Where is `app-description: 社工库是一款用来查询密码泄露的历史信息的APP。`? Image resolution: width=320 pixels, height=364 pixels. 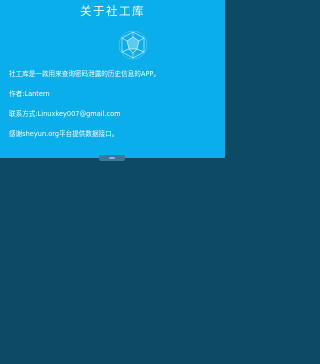
app-description: 社工库是一款用来查询密码泄露的历史信息的APP。 is located at coordinates (84, 74).